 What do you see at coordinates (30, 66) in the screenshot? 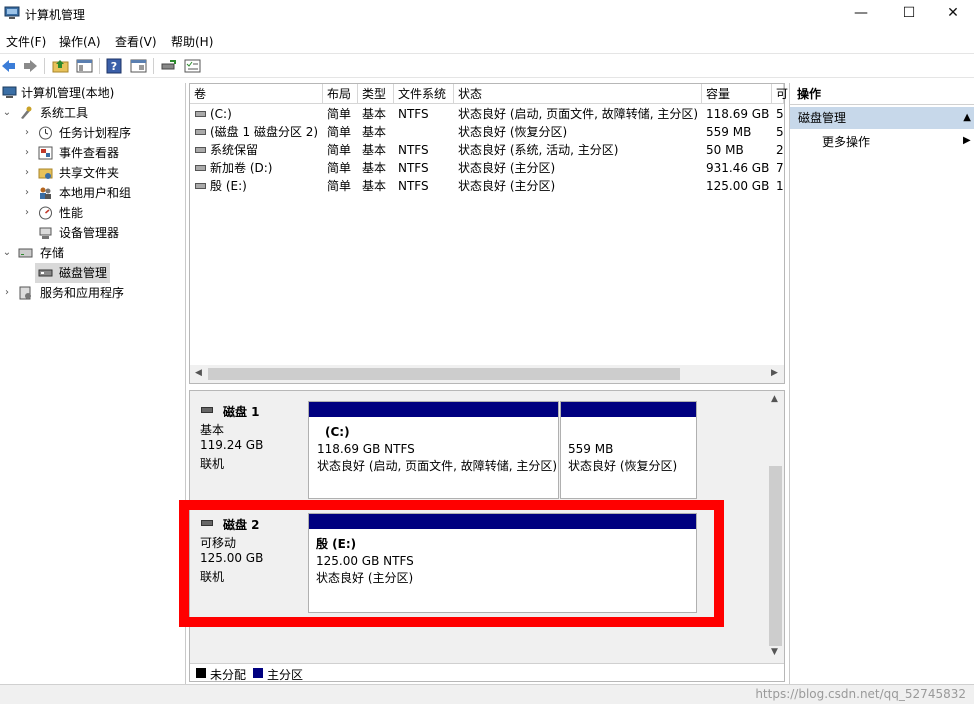
I see `forward-arrow-icon` at bounding box center [30, 66].